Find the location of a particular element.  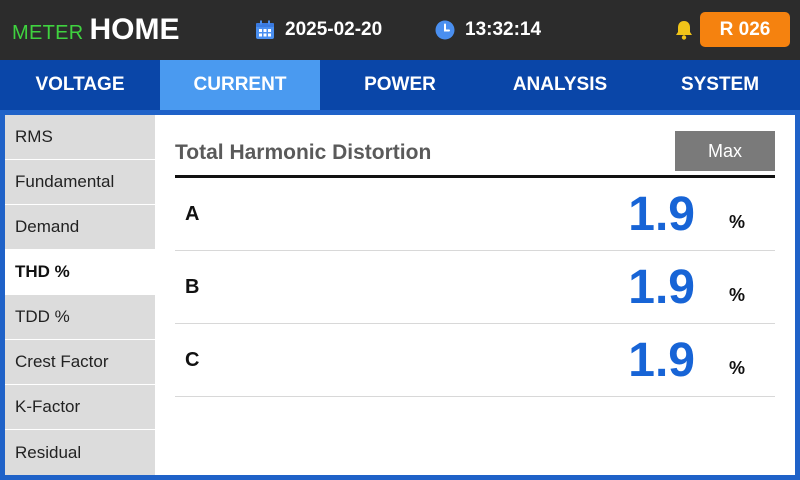

sidebar-item-rms: RMS is located at coordinates (80, 137).